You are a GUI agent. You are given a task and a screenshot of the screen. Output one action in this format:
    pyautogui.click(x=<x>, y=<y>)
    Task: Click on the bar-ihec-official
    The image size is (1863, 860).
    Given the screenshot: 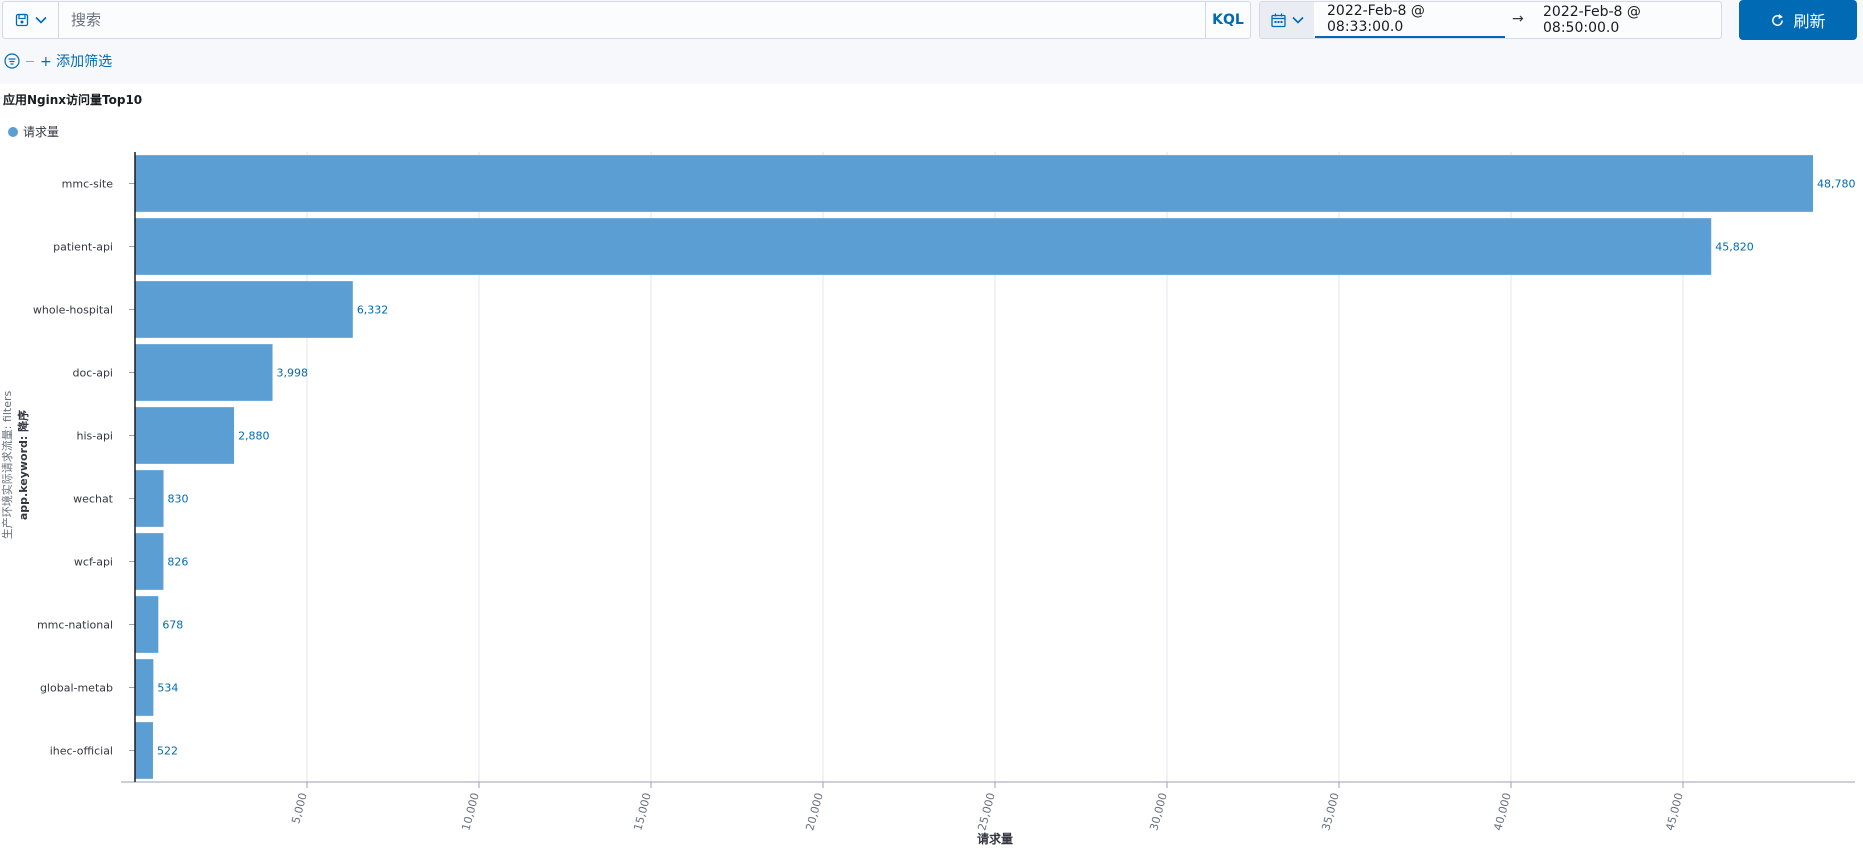 What is the action you would take?
    pyautogui.click(x=144, y=750)
    